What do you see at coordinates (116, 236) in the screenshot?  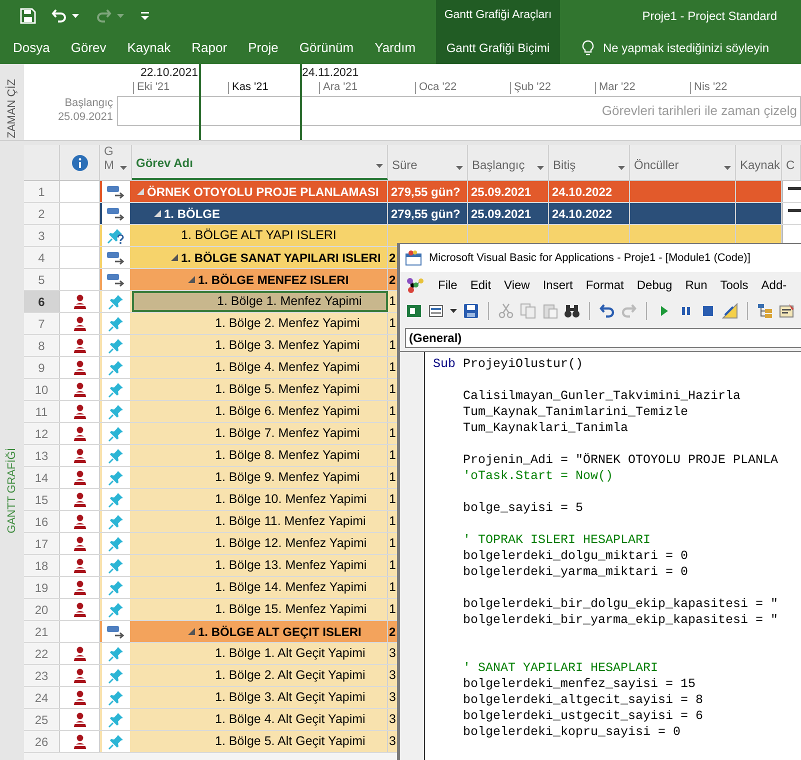 I see `pushpin-question-icon` at bounding box center [116, 236].